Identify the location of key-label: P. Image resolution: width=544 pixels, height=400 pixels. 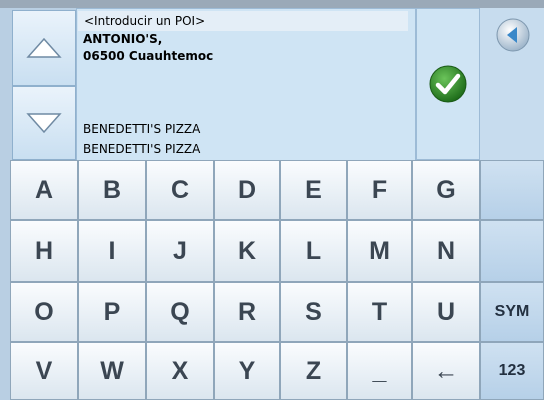
(112, 311).